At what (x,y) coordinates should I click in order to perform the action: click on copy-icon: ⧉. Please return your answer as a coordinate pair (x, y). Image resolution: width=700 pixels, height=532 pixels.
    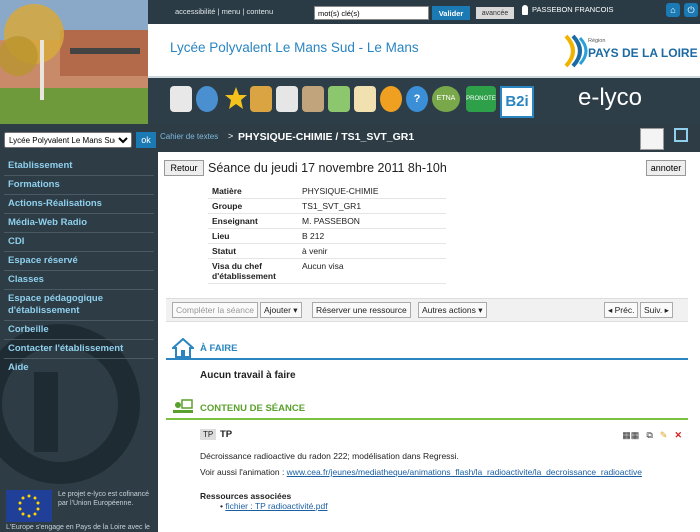
    Looking at the image, I should click on (649, 435).